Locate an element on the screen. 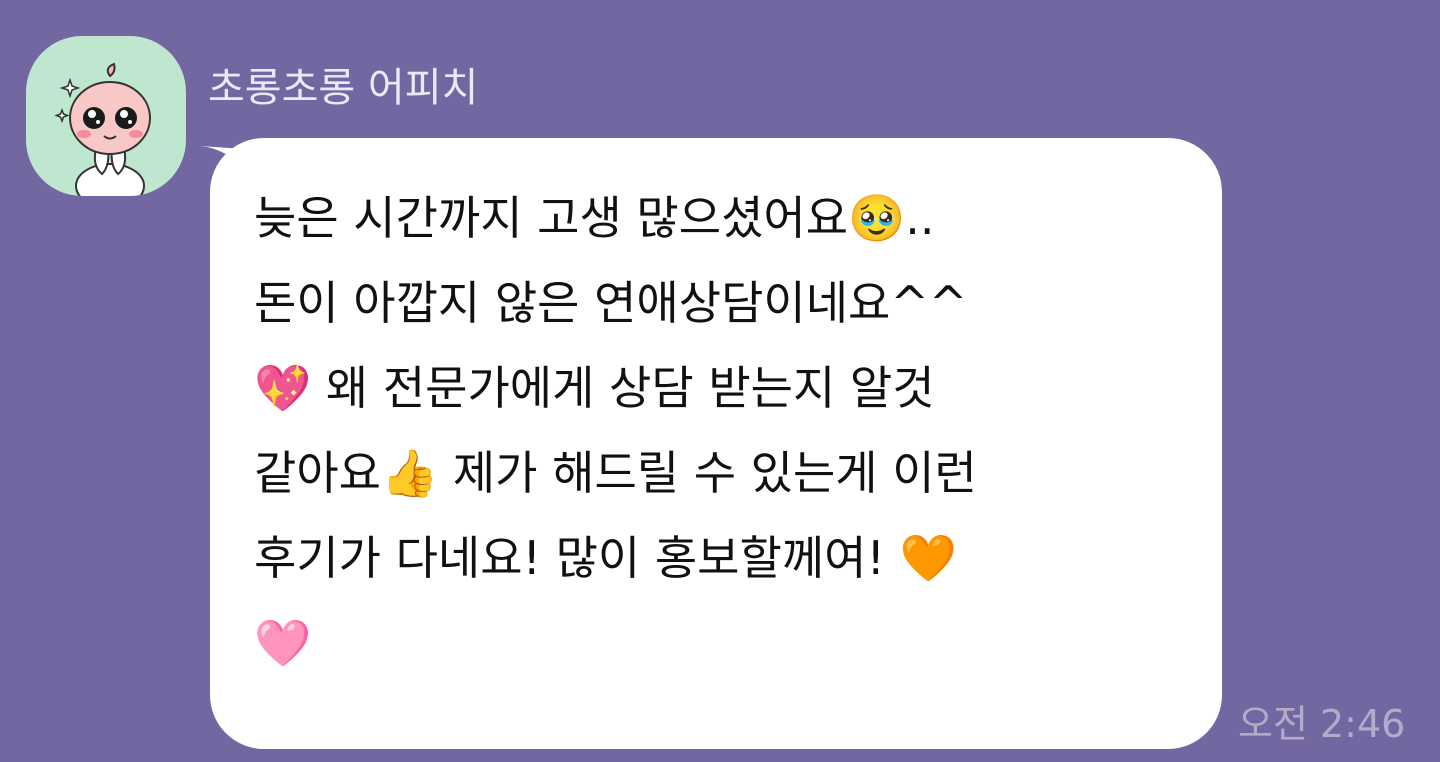  apeach-character-icon is located at coordinates (102, 129).